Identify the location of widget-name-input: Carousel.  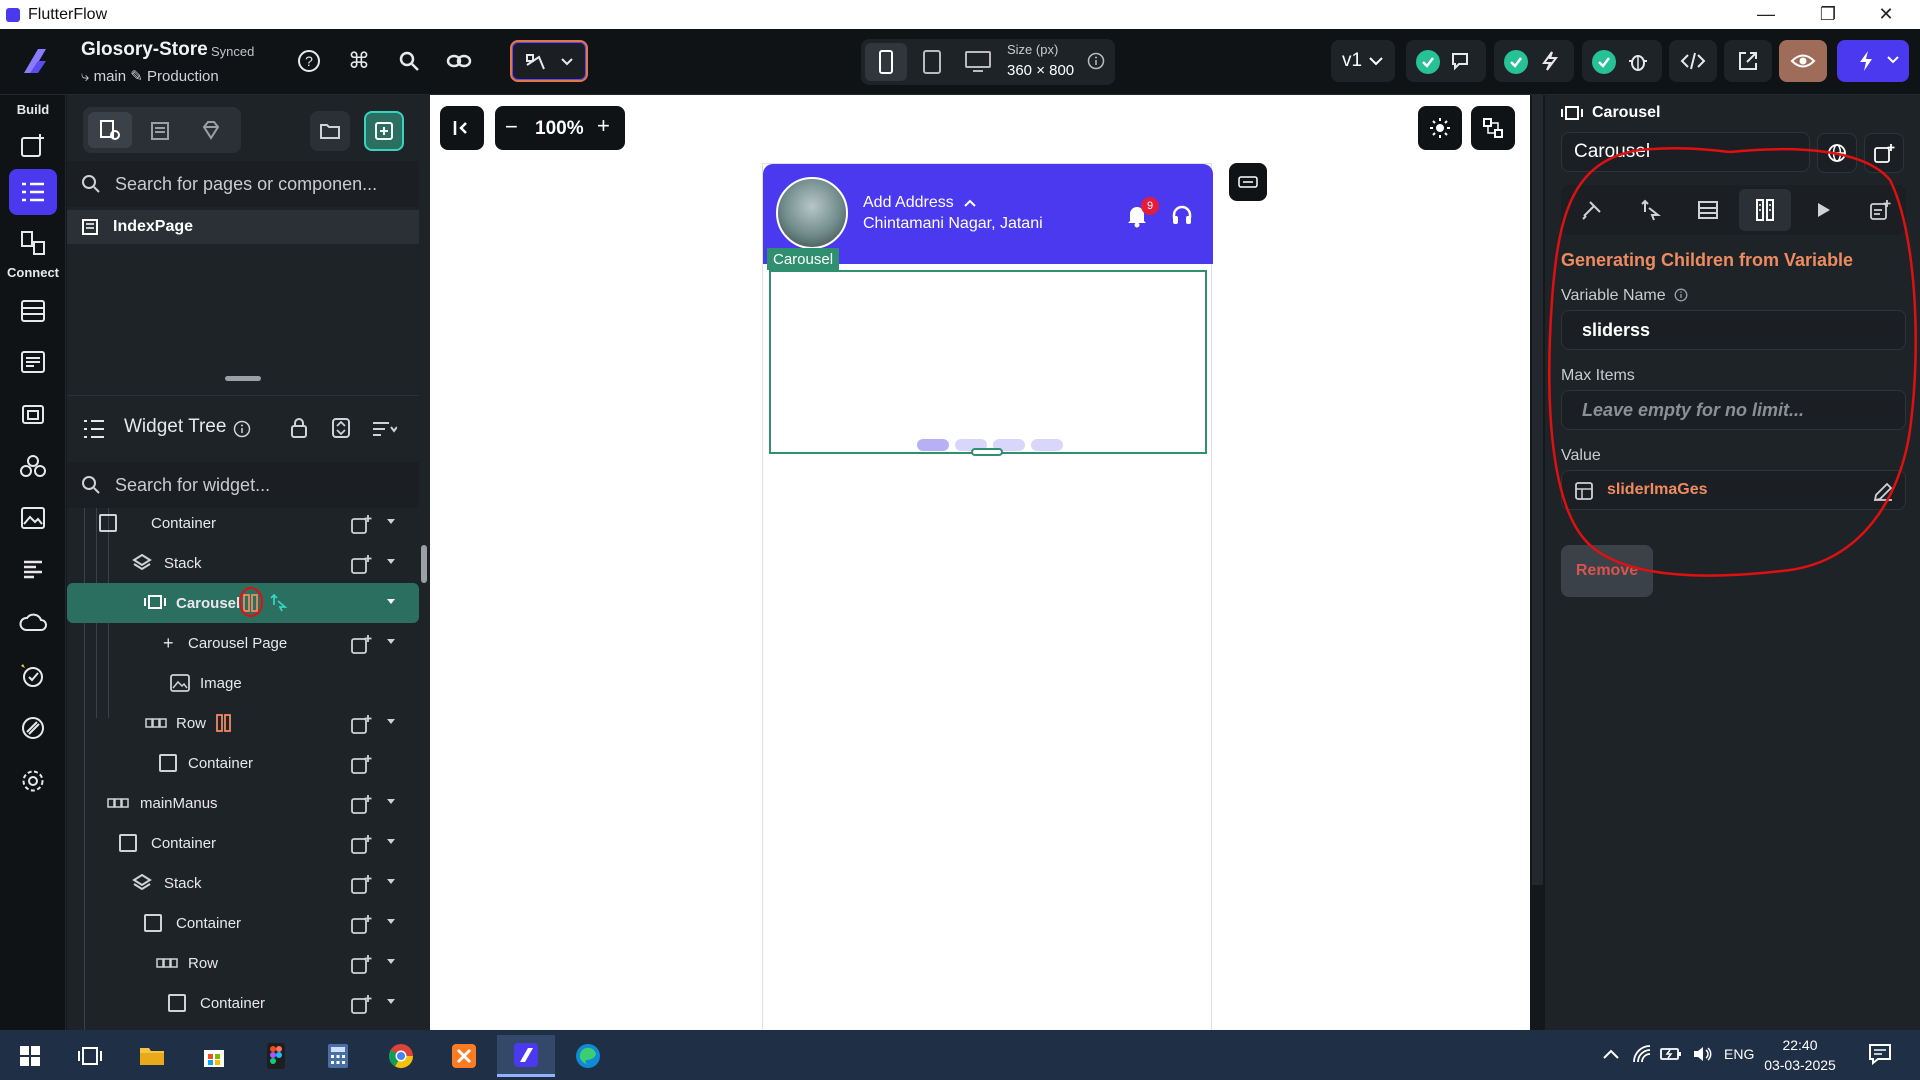
(1685, 152).